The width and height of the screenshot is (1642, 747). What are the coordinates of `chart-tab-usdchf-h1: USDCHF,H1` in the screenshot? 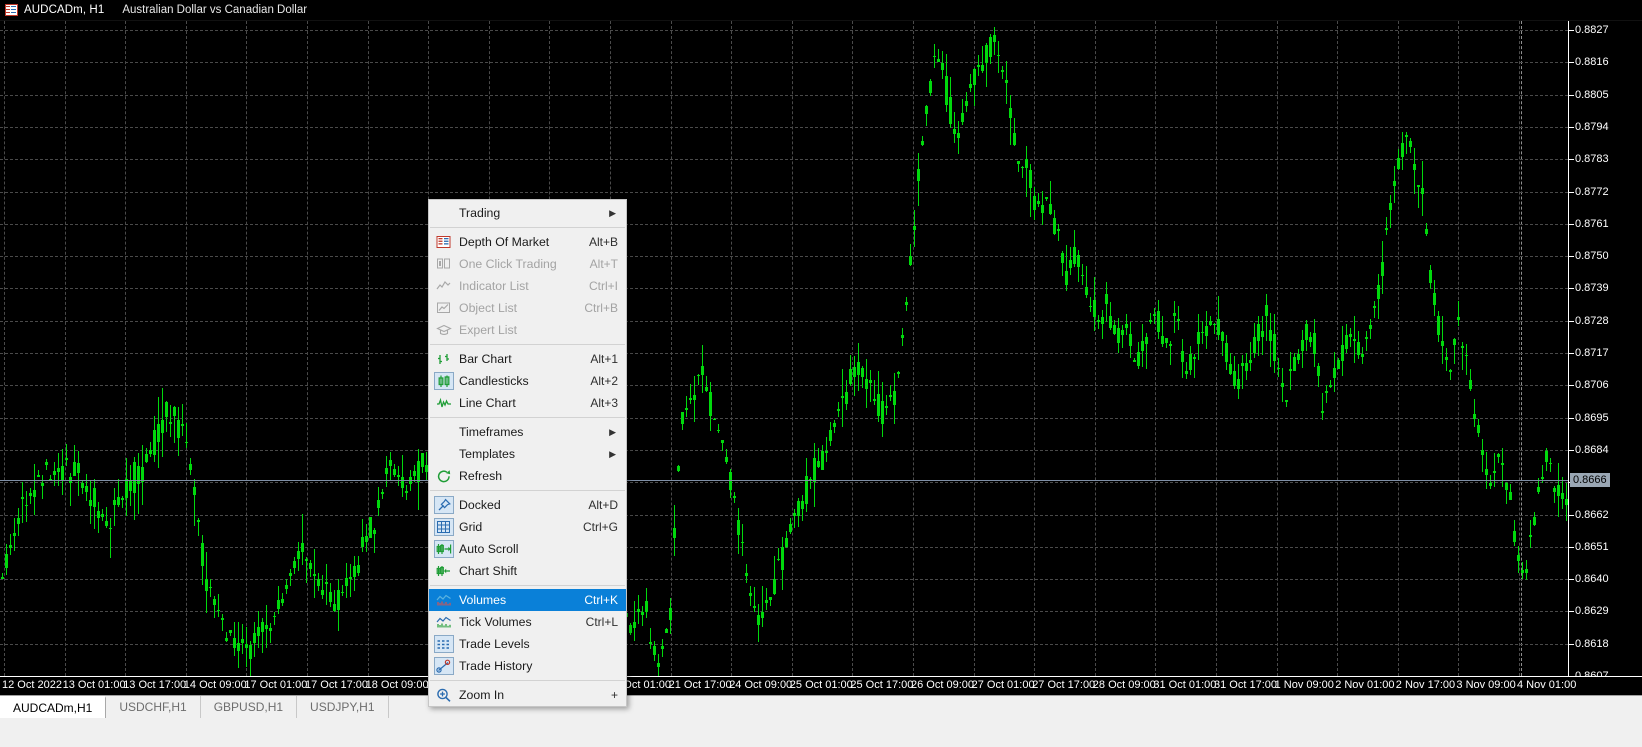 It's located at (153, 707).